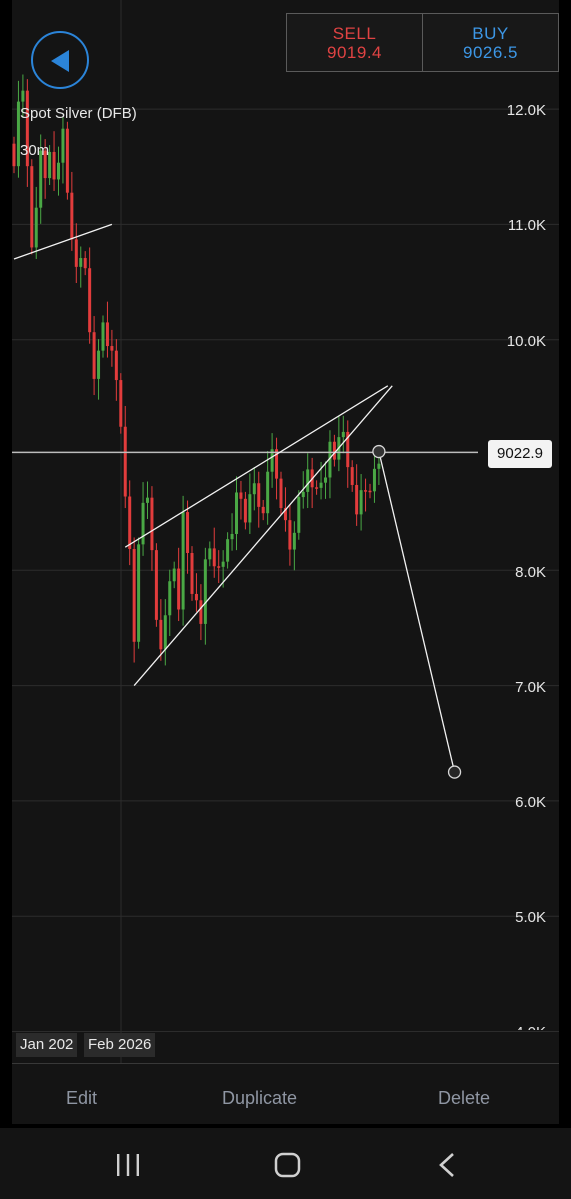 This screenshot has height=1199, width=571. Describe the element at coordinates (417, 612) in the screenshot. I see `projection-line` at that location.